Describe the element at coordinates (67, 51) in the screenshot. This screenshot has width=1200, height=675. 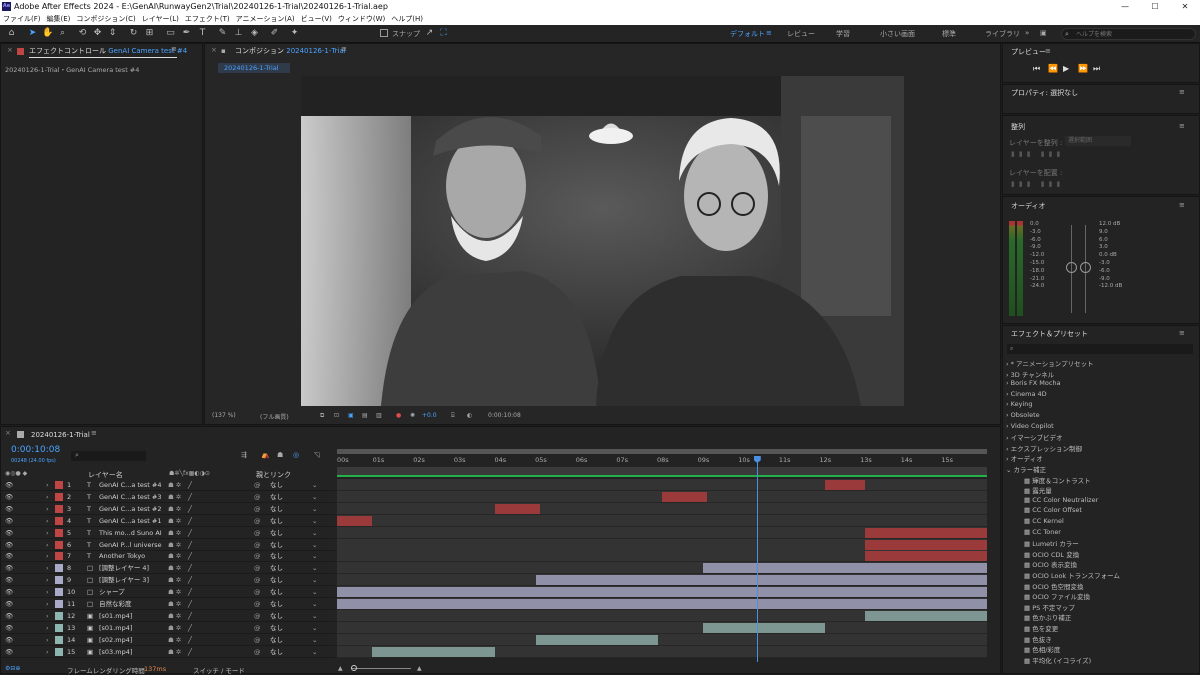
I see `effect-controls-tab: エフェクトコントロール` at that location.